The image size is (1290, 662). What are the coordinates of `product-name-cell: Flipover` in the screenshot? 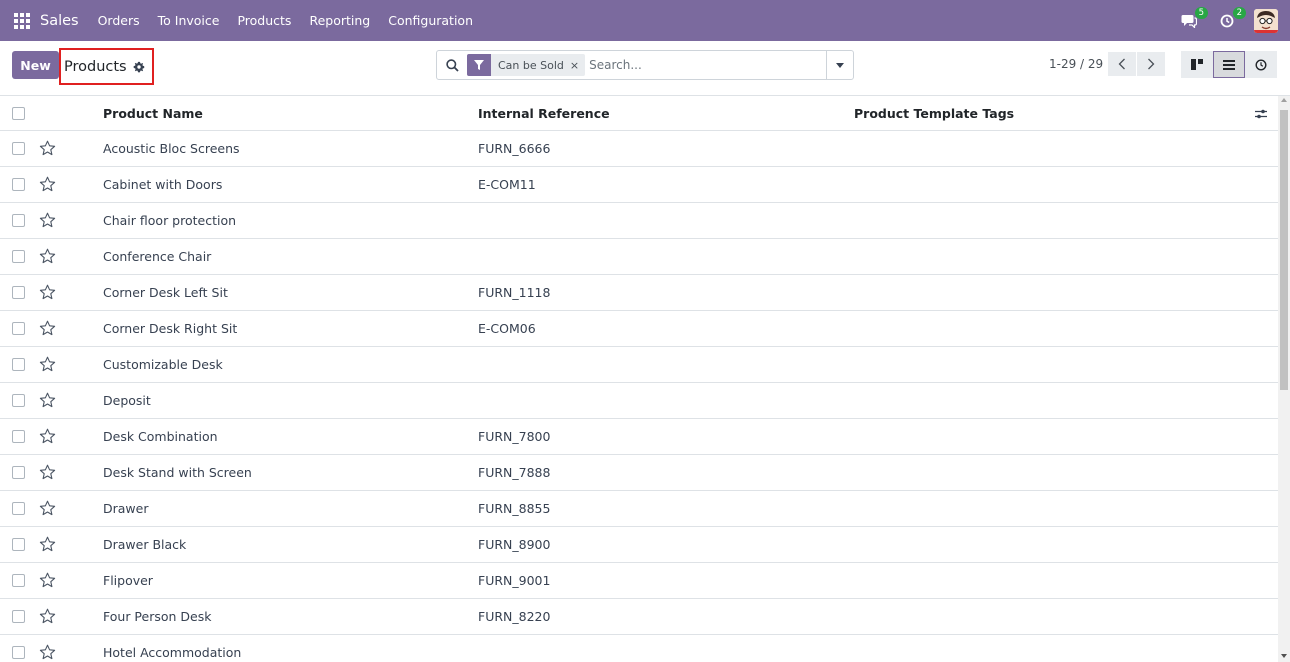 It's located at (128, 580).